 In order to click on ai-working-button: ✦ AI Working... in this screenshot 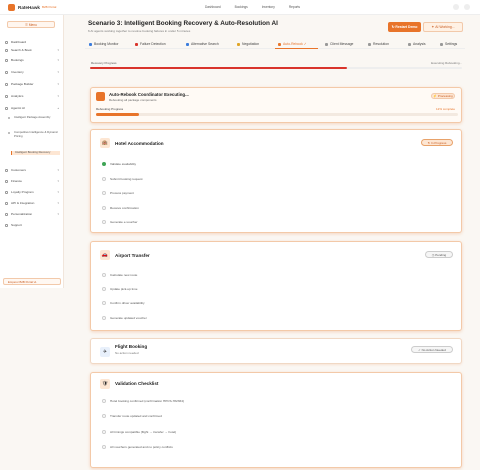, I will do `click(443, 27)`.